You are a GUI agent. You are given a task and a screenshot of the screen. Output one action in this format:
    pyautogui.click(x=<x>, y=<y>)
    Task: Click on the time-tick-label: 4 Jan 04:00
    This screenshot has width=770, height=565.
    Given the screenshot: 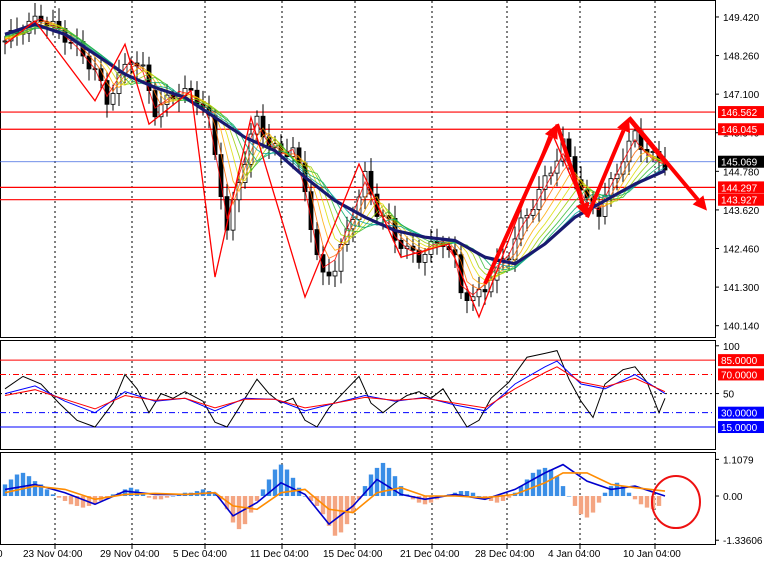 What is the action you would take?
    pyautogui.click(x=574, y=554)
    